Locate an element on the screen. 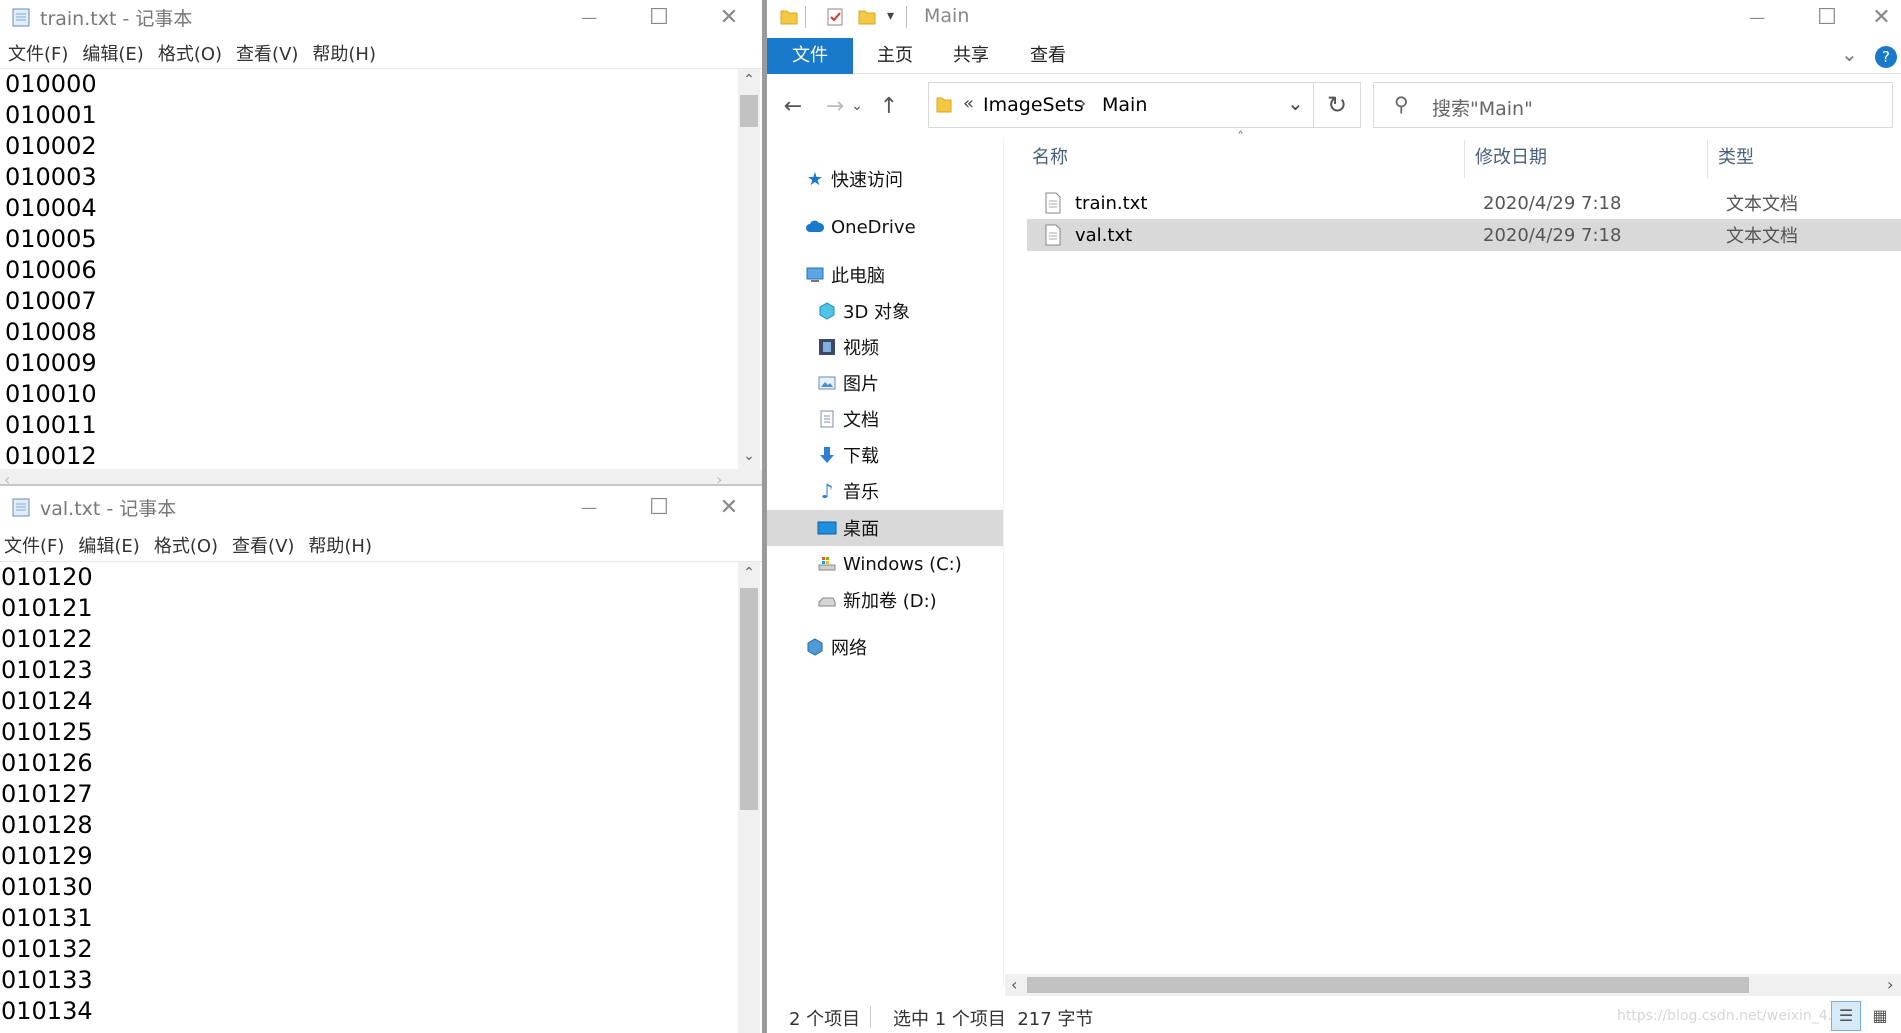  address-bar: « ImageSets › Main ⌄ is located at coordinates (1128, 105).